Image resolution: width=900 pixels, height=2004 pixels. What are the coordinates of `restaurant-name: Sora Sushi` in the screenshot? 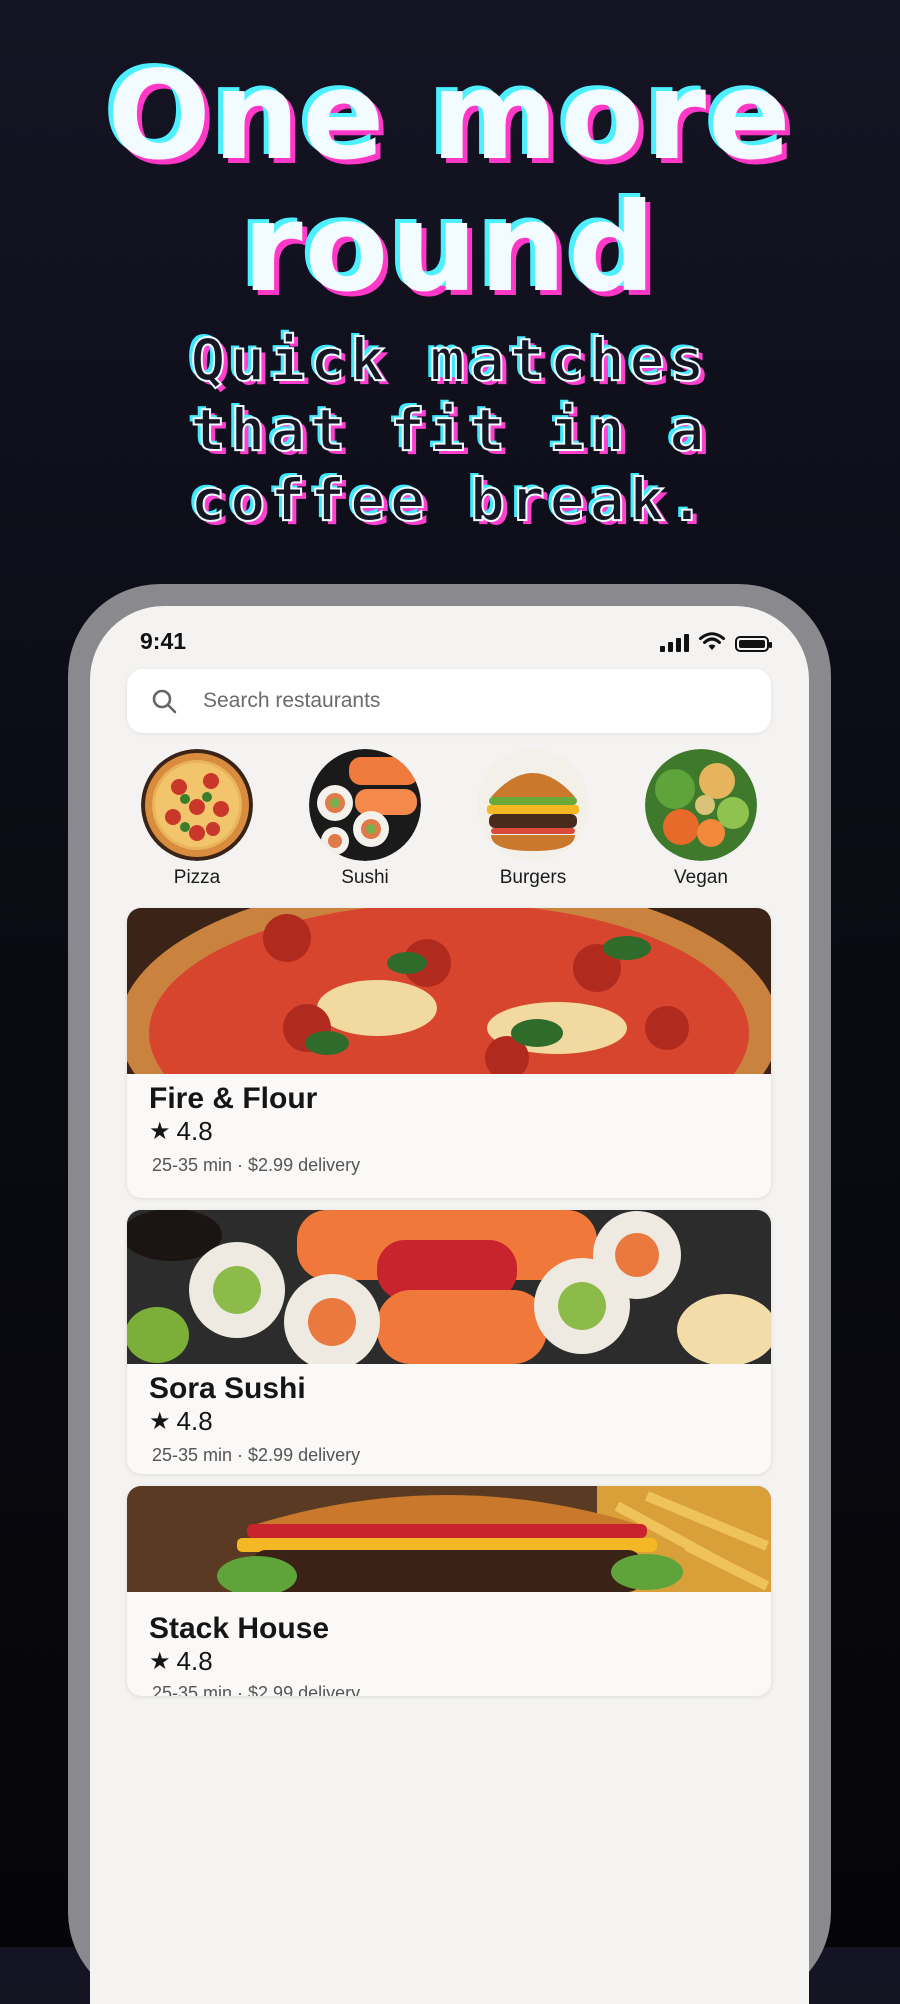 It's located at (227, 1388).